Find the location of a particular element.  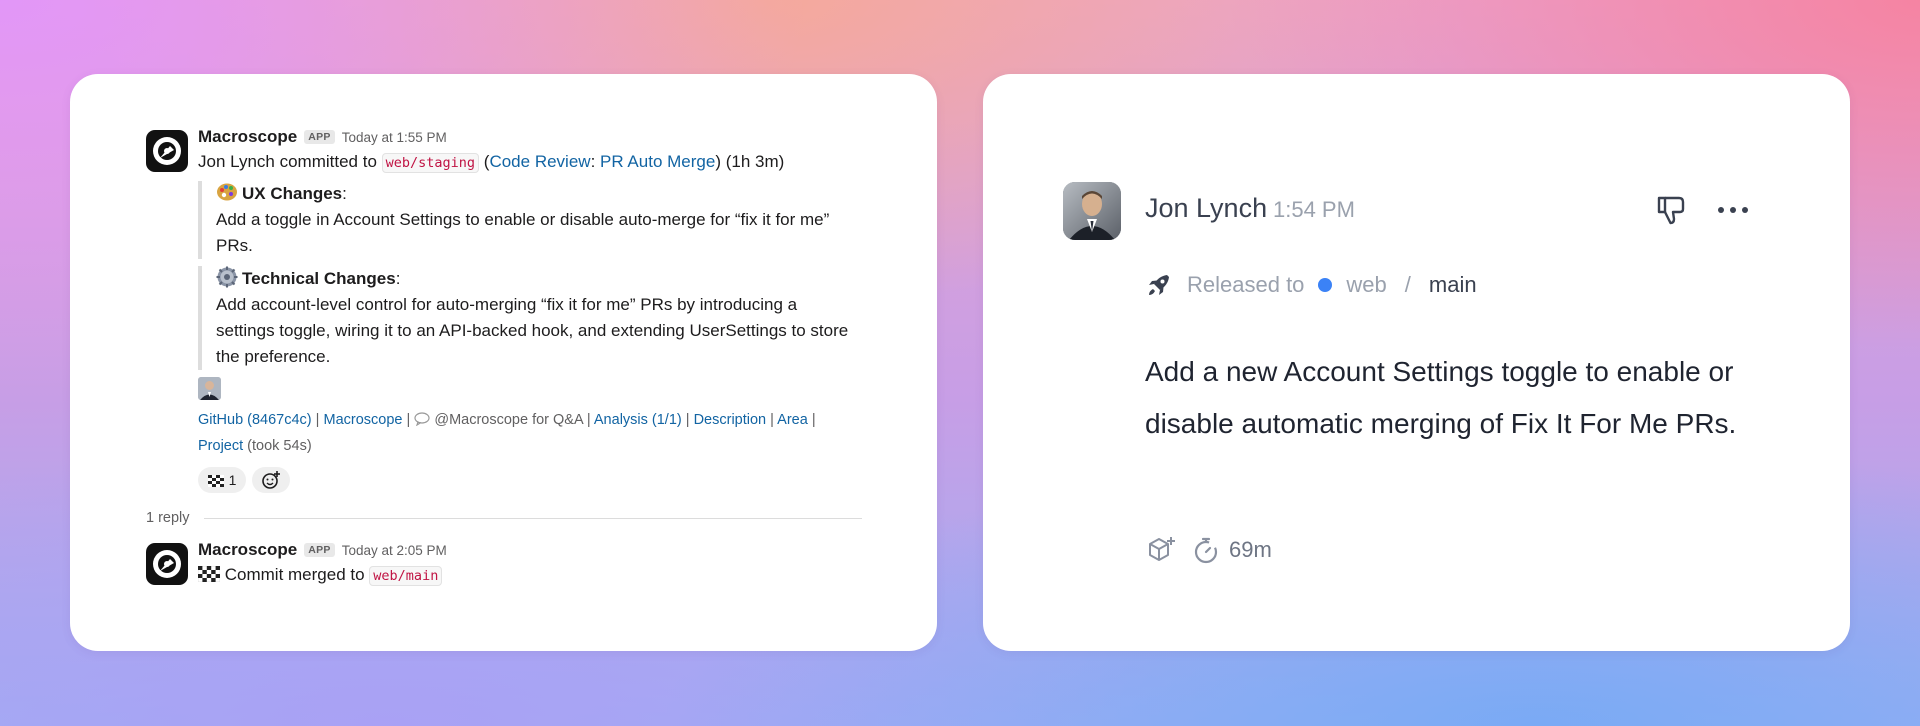

reaction-count: 1 is located at coordinates (232, 480).